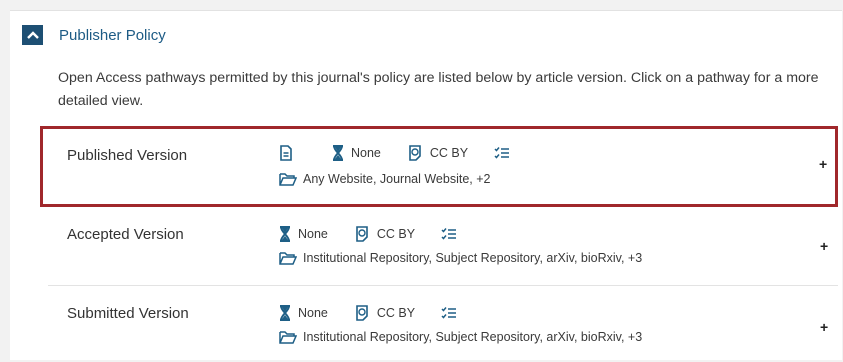 The width and height of the screenshot is (843, 362). I want to click on version-label: Published Version, so click(127, 155).